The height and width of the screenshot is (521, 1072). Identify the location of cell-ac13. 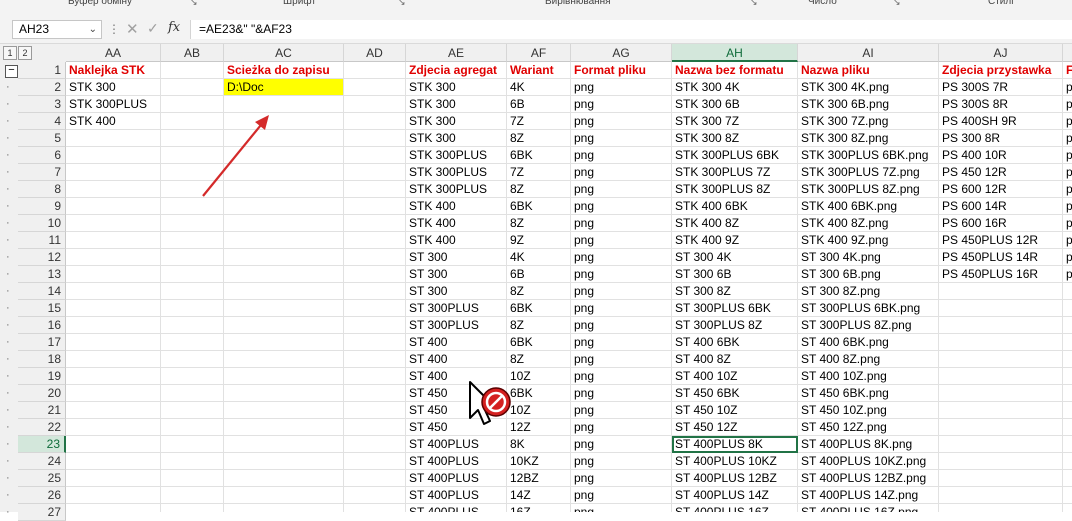
(284, 274).